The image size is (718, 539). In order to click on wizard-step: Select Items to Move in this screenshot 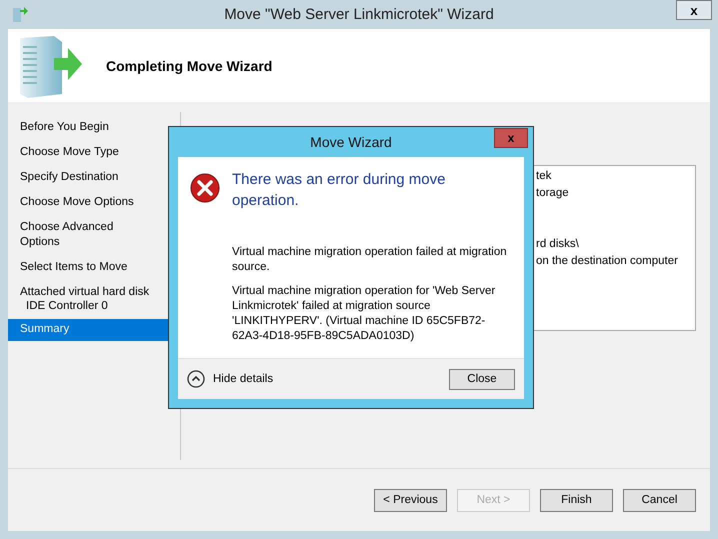, I will do `click(88, 268)`.